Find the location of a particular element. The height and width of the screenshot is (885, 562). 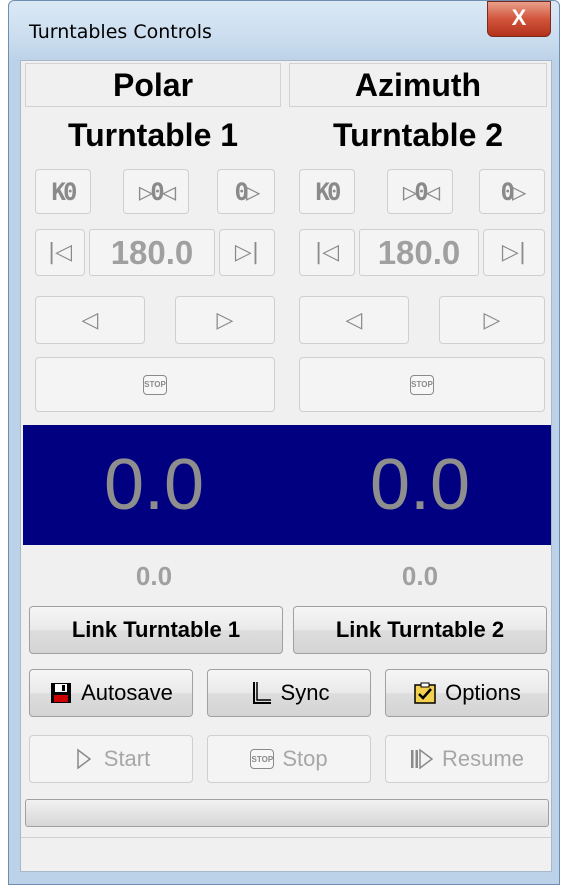

tt1-target: 0.0 is located at coordinates (154, 576).